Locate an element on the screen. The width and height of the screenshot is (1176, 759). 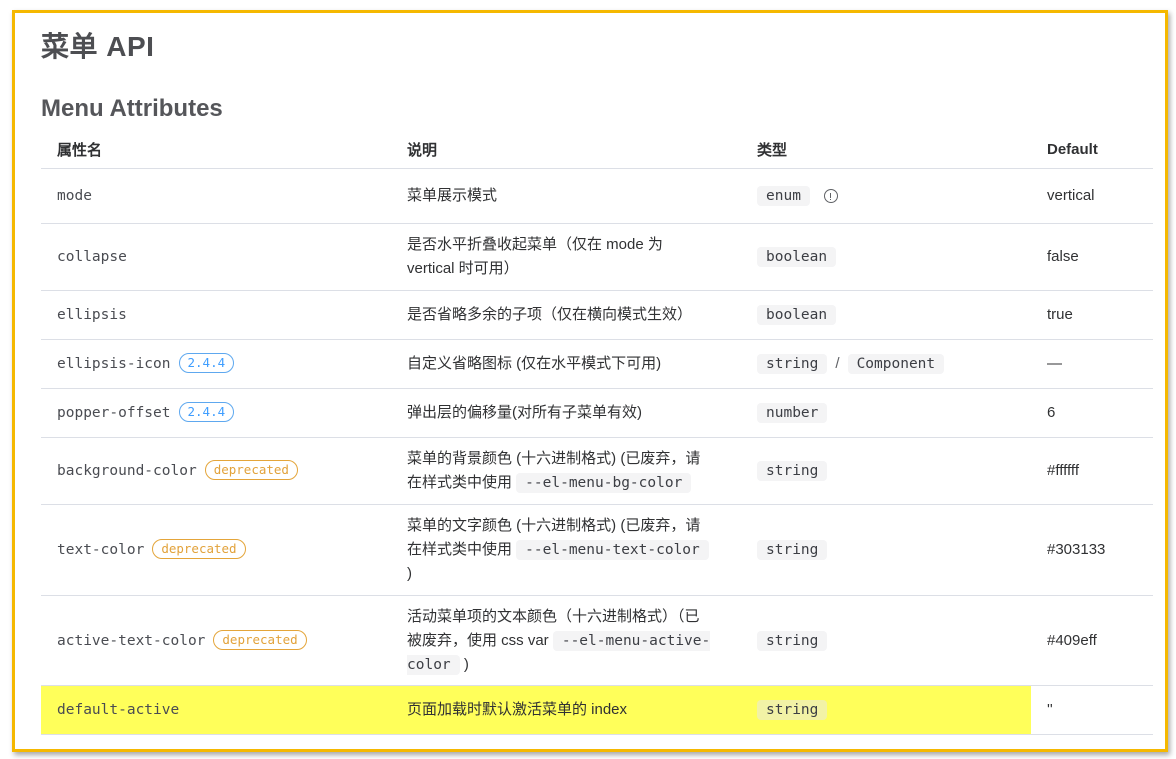
cell-name: ellipsis-icon 2.4.4 is located at coordinates (216, 364).